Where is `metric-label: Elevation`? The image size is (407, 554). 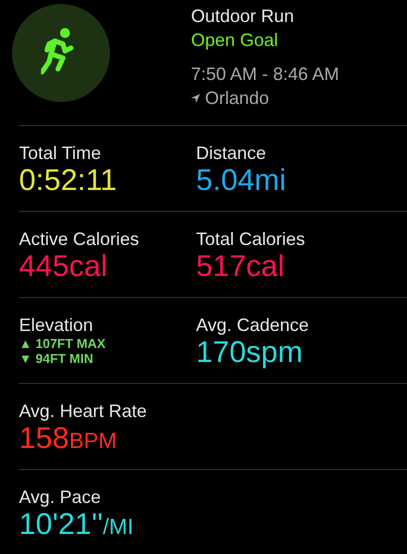 metric-label: Elevation is located at coordinates (56, 325).